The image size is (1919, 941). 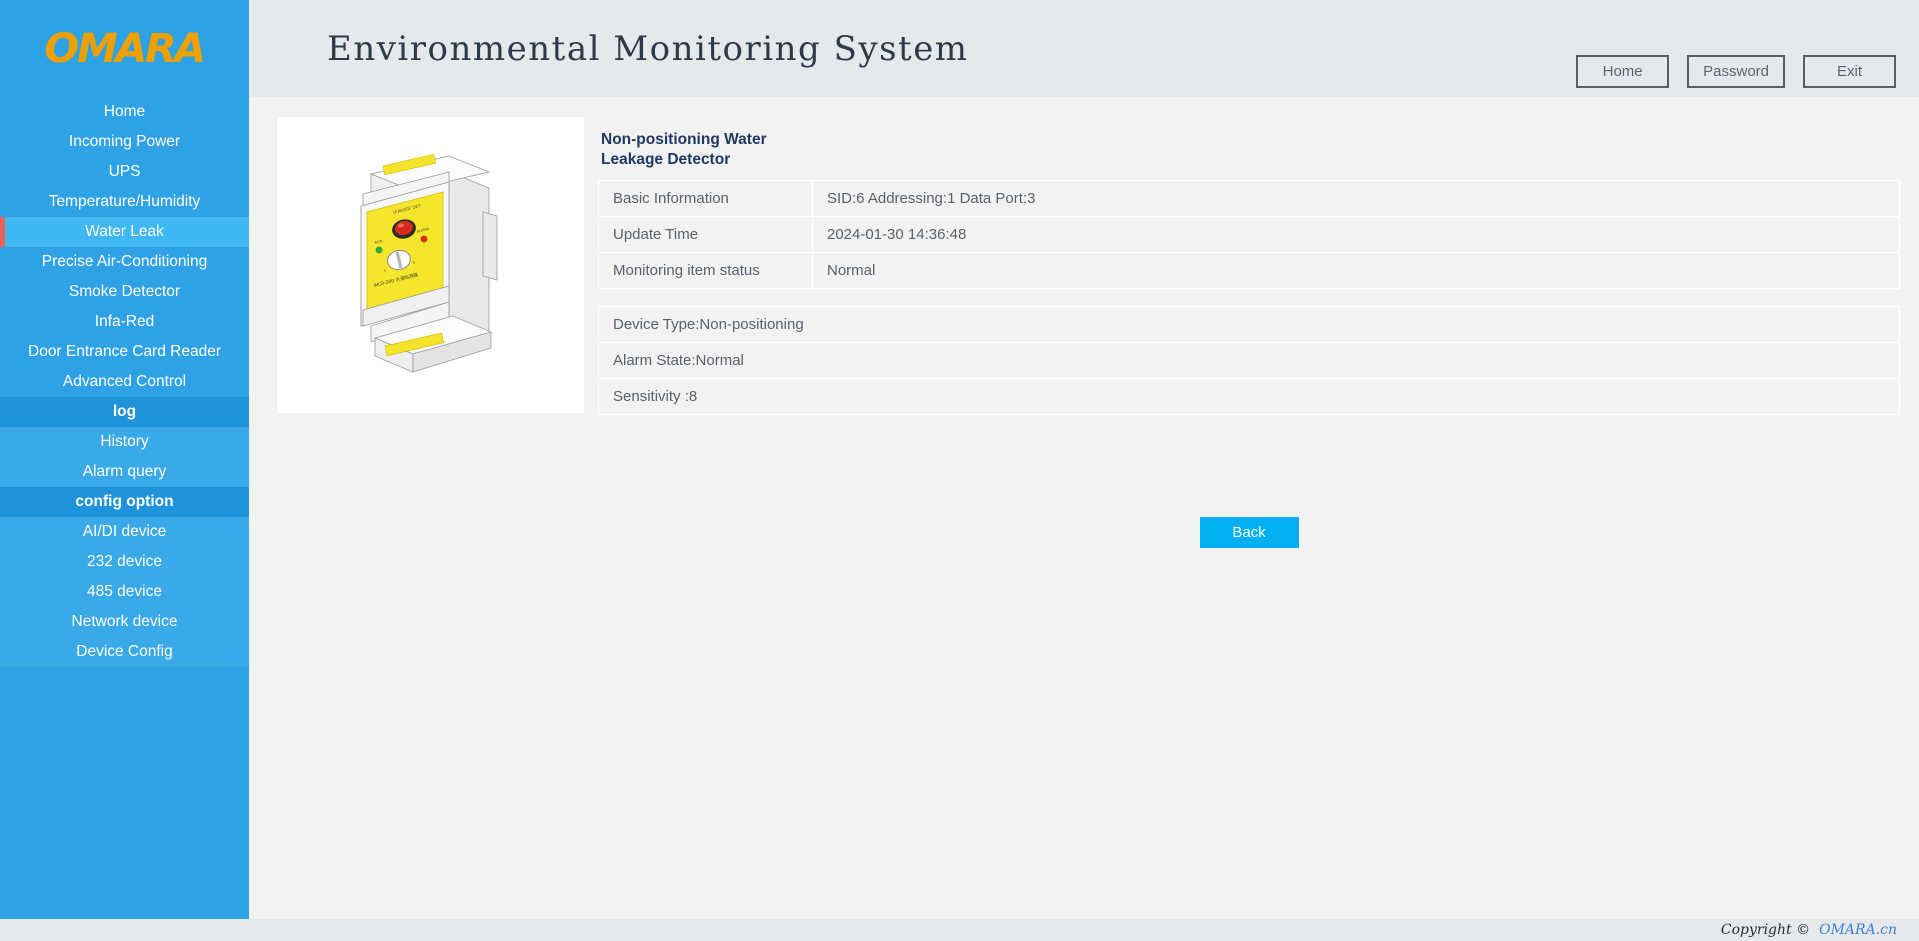 I want to click on sidebar-item-485-device: 485 device, so click(x=124, y=592).